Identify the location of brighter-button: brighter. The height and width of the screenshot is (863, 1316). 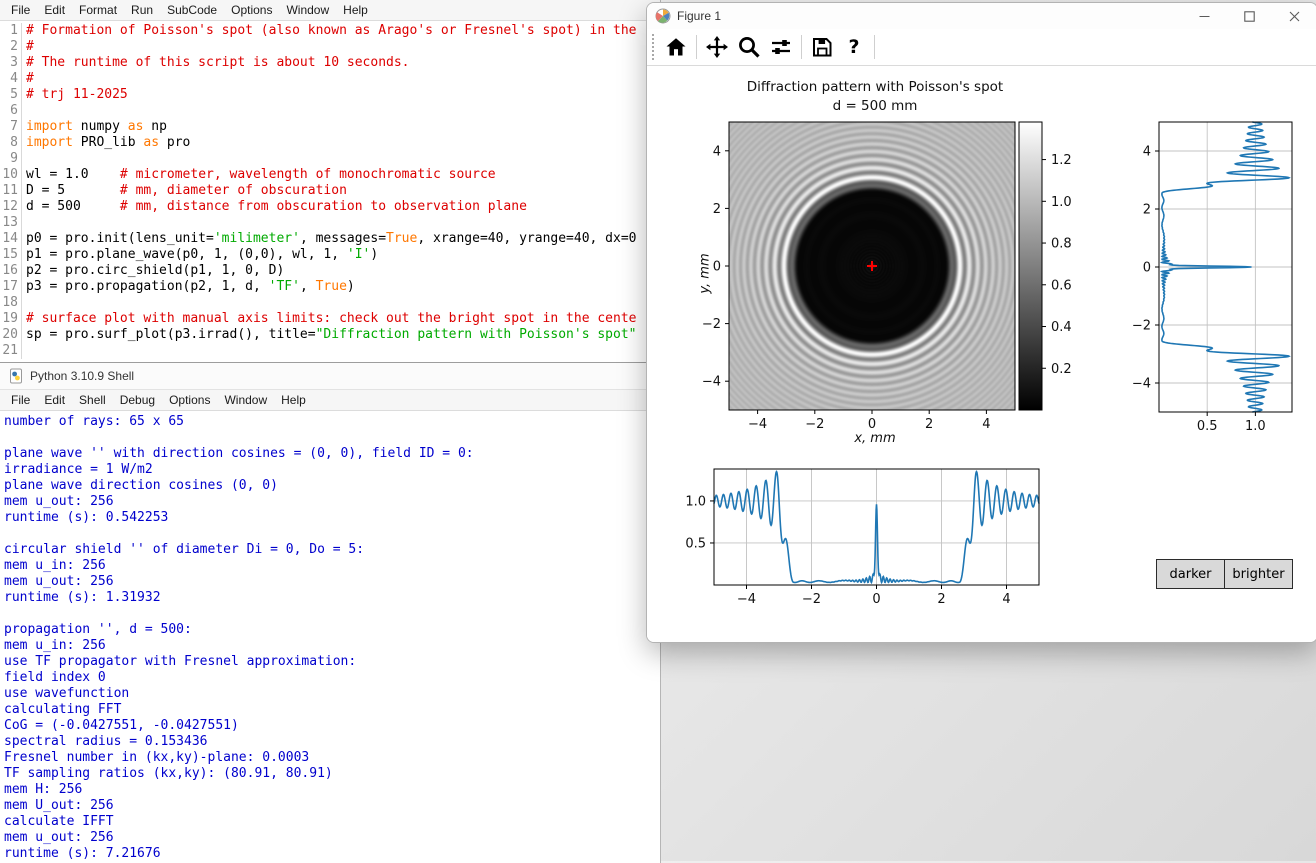
(1258, 574).